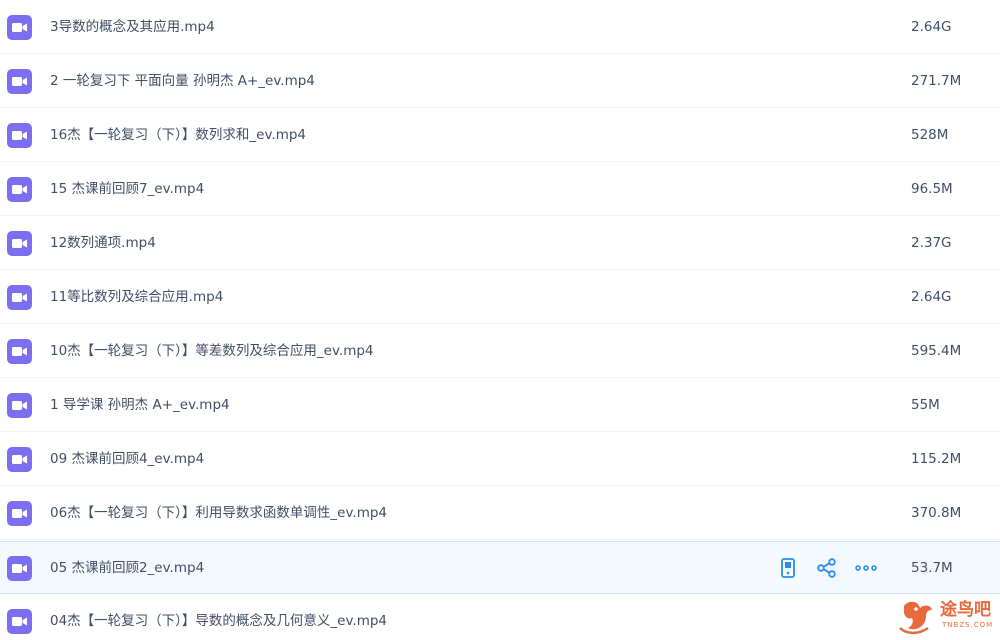  Describe the element at coordinates (500, 189) in the screenshot. I see `file-row: 15 杰课前回顾7_ev.mp4 96.5M` at that location.